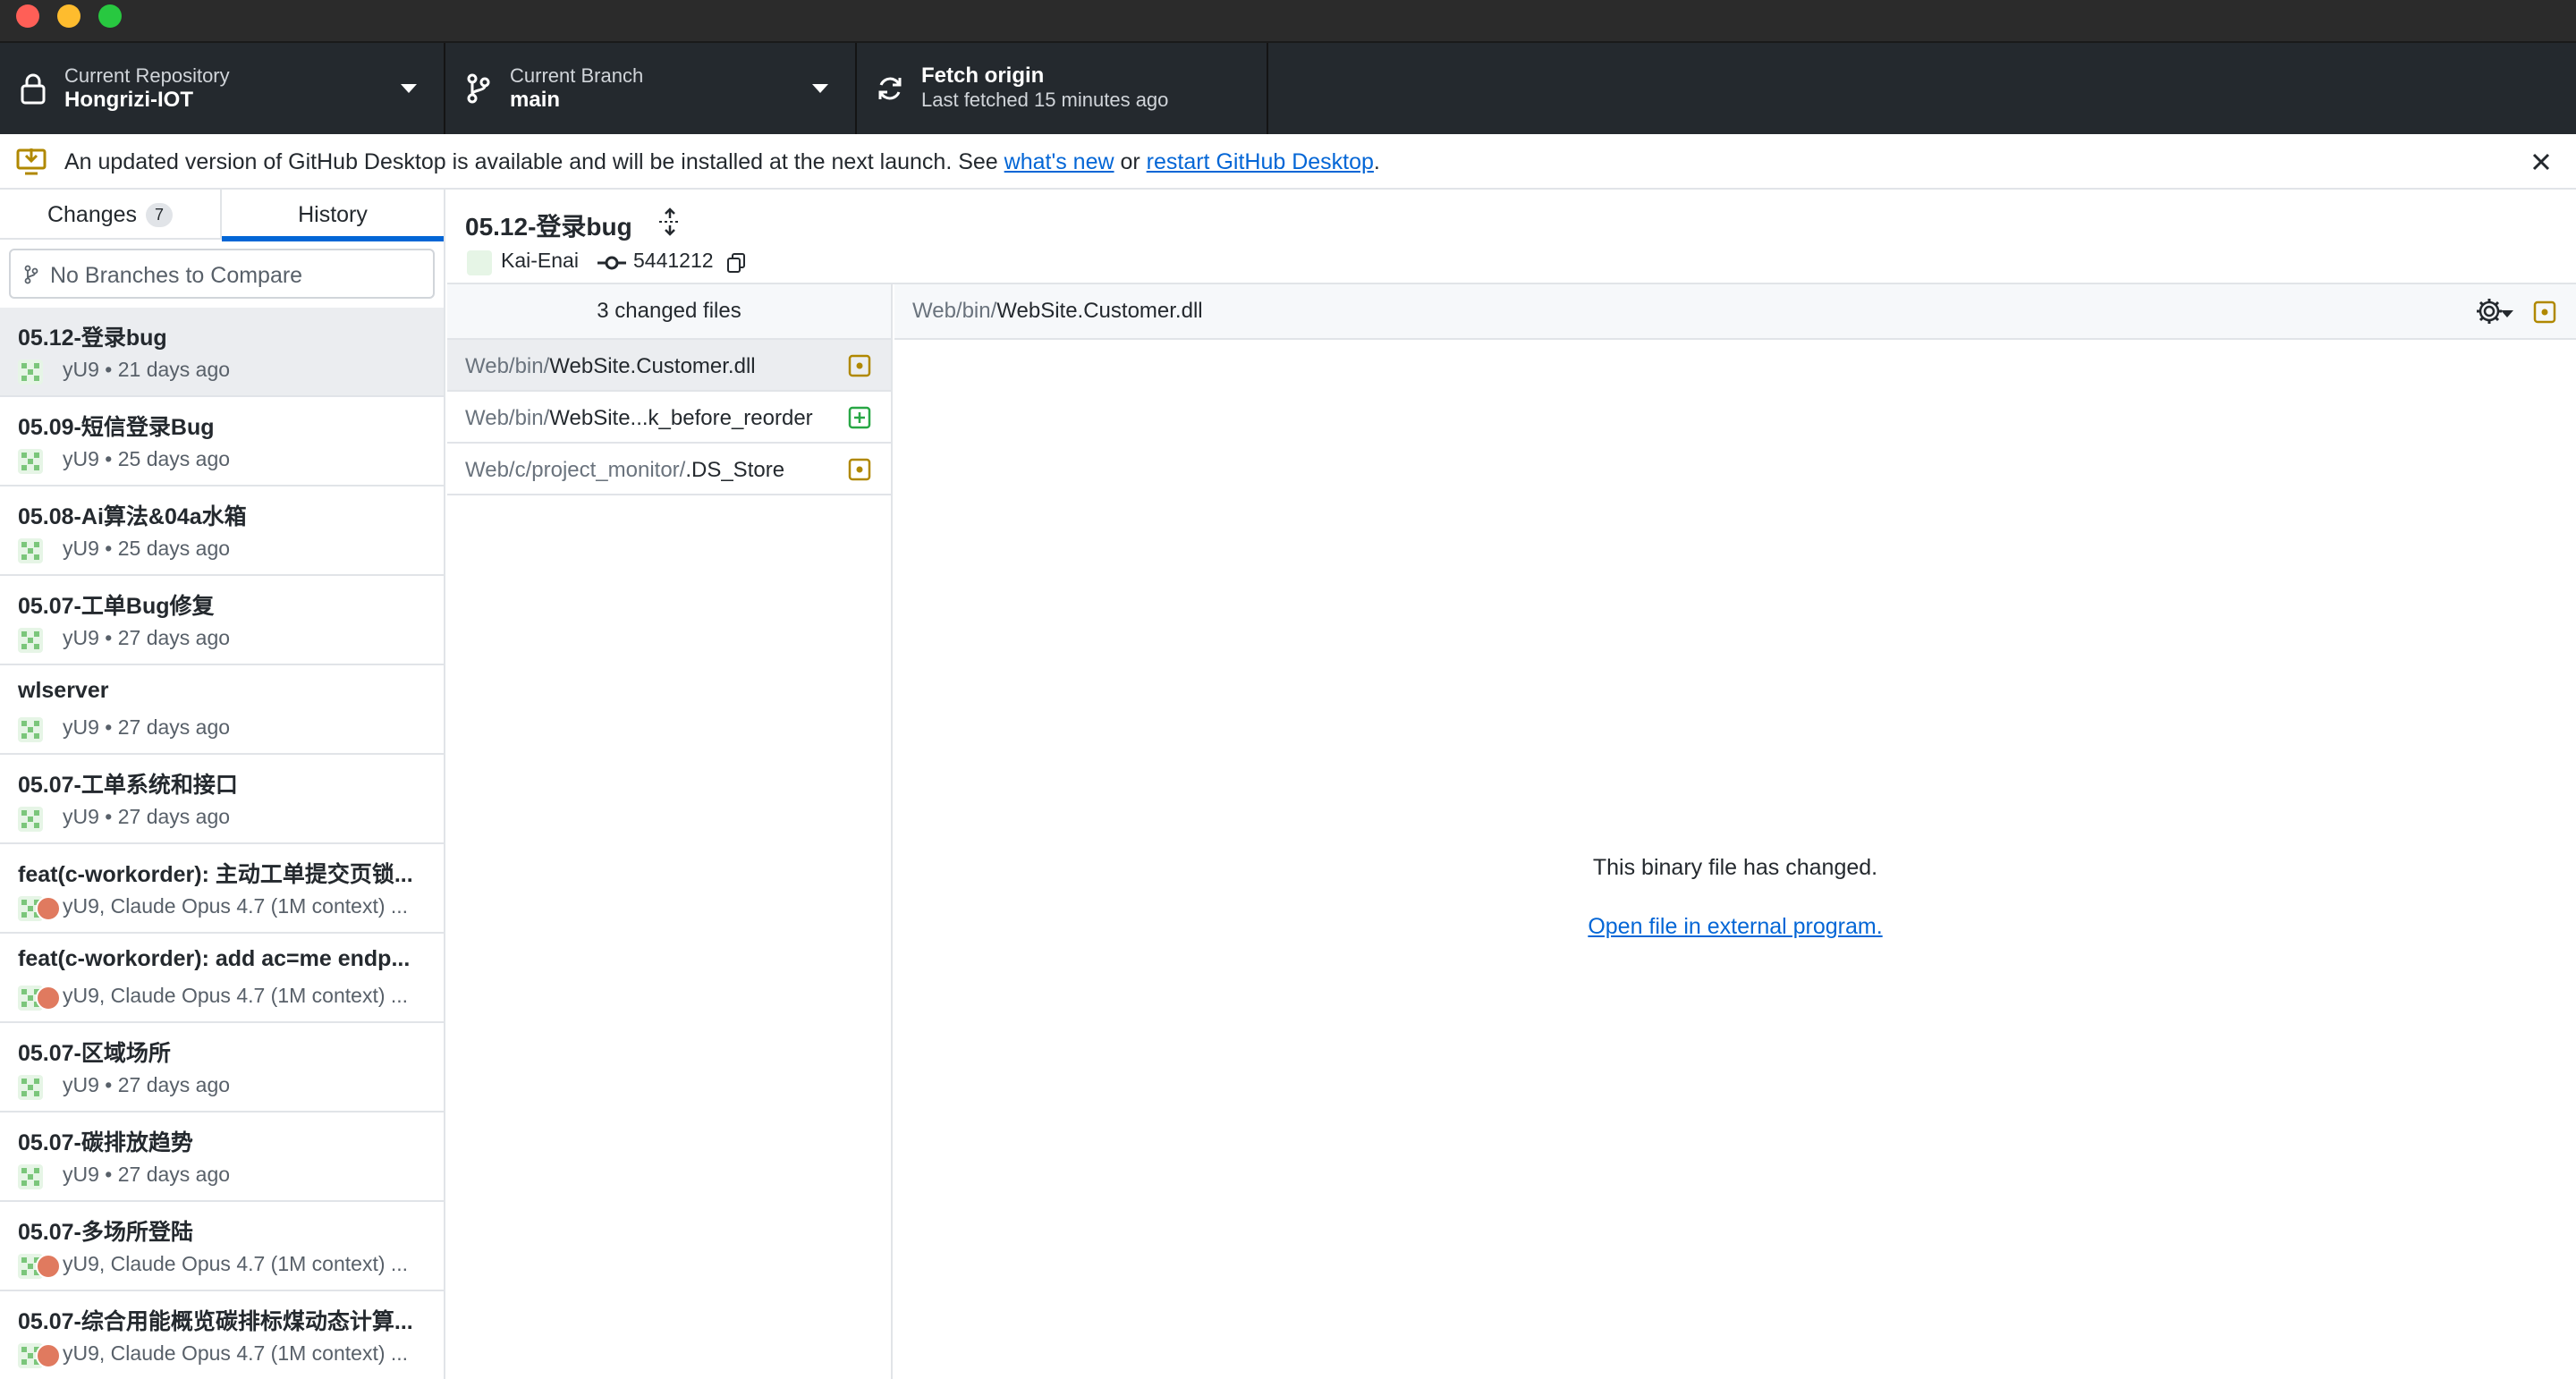 The image size is (2576, 1379). I want to click on sync-icon, so click(890, 88).